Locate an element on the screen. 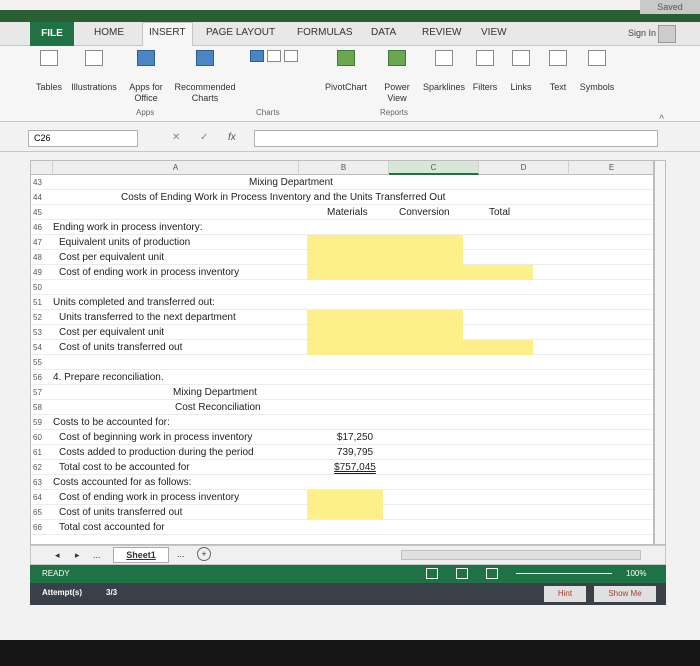 The width and height of the screenshot is (700, 666). table-row: 57 Mixing Department is located at coordinates (342, 392).